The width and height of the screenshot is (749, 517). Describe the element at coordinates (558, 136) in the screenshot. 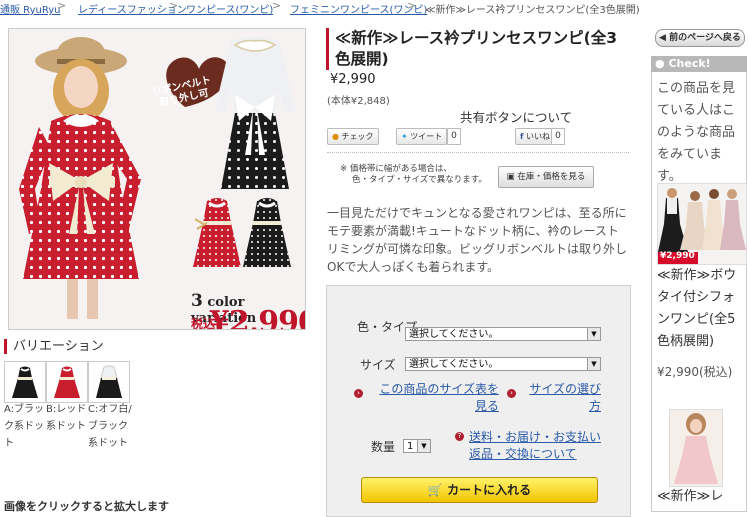

I see `like-count: 0` at that location.